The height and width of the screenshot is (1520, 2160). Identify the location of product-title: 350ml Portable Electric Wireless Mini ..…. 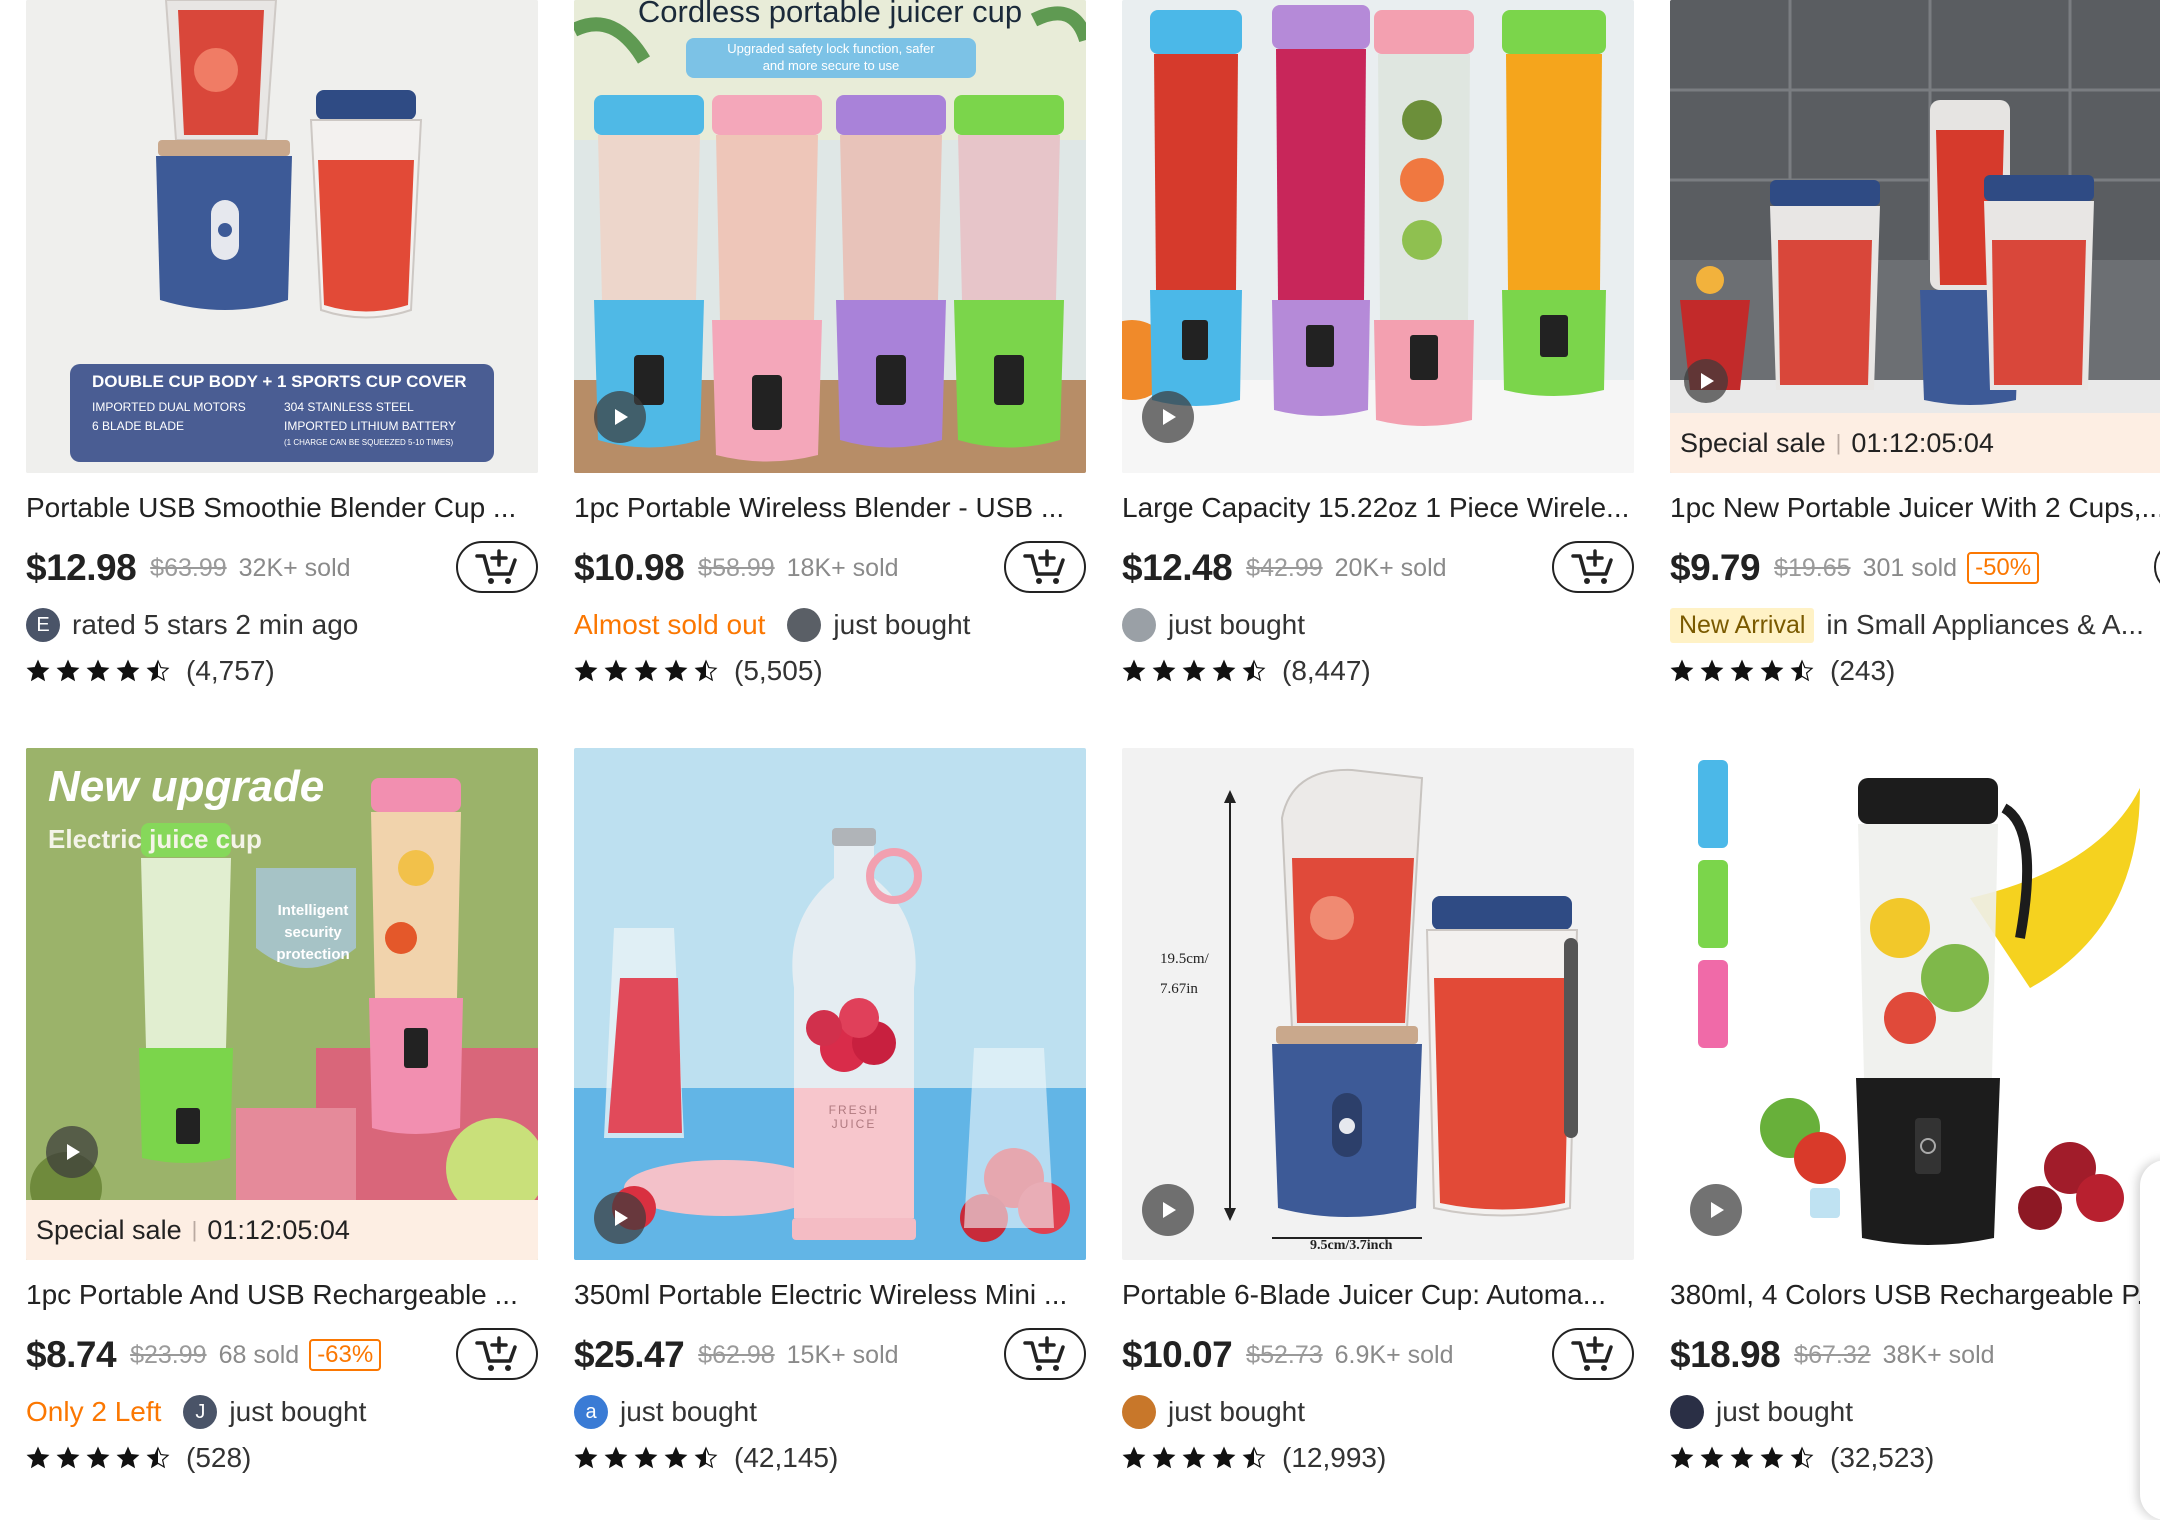
(830, 1295).